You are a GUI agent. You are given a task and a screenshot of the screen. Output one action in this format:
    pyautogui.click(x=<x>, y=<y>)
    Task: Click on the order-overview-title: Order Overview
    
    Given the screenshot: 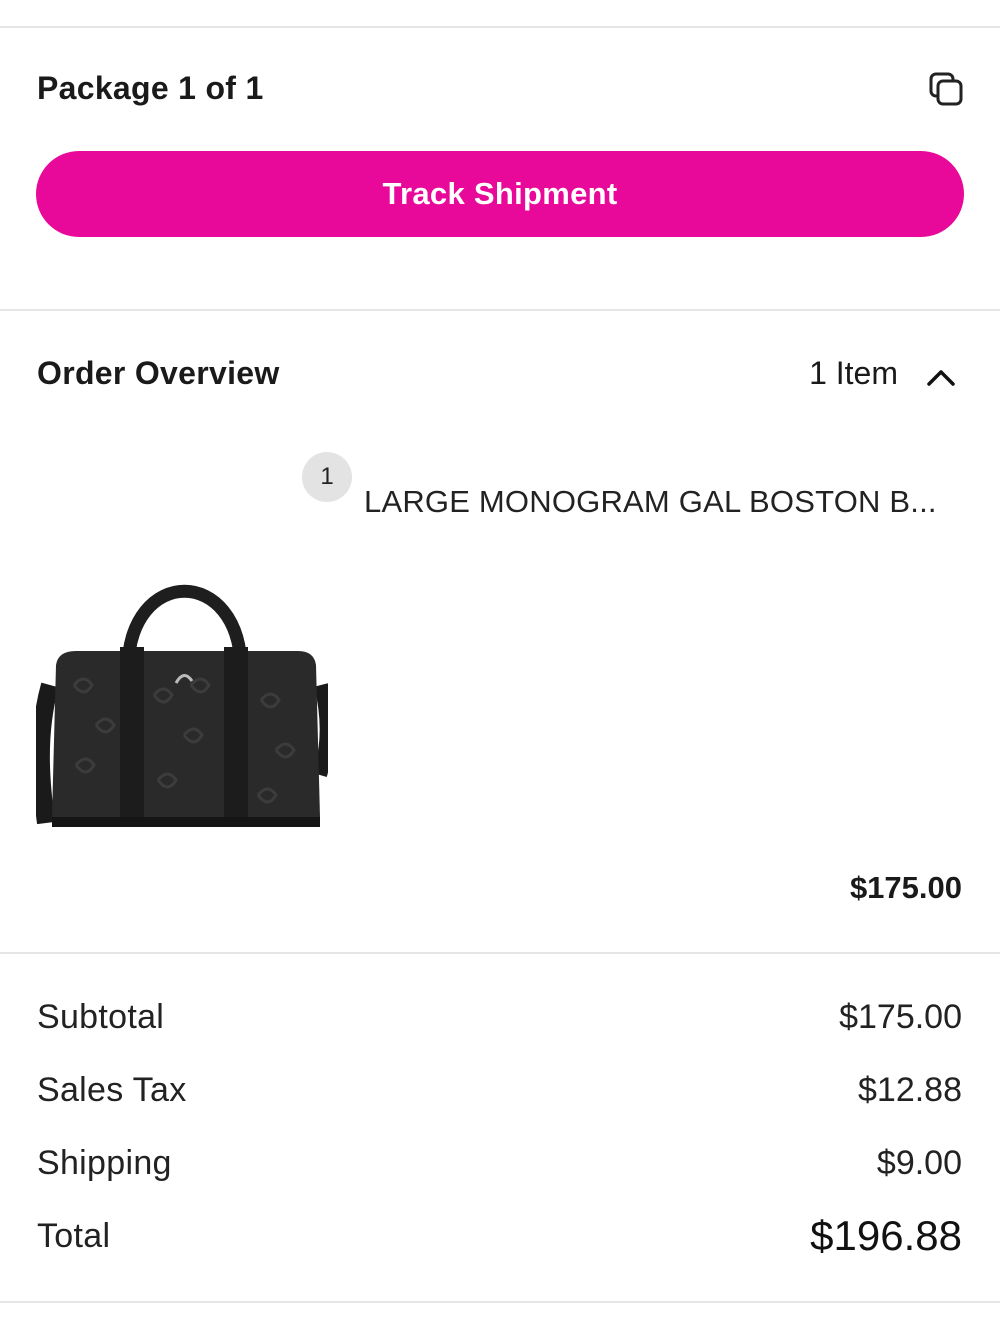 What is the action you would take?
    pyautogui.click(x=158, y=373)
    